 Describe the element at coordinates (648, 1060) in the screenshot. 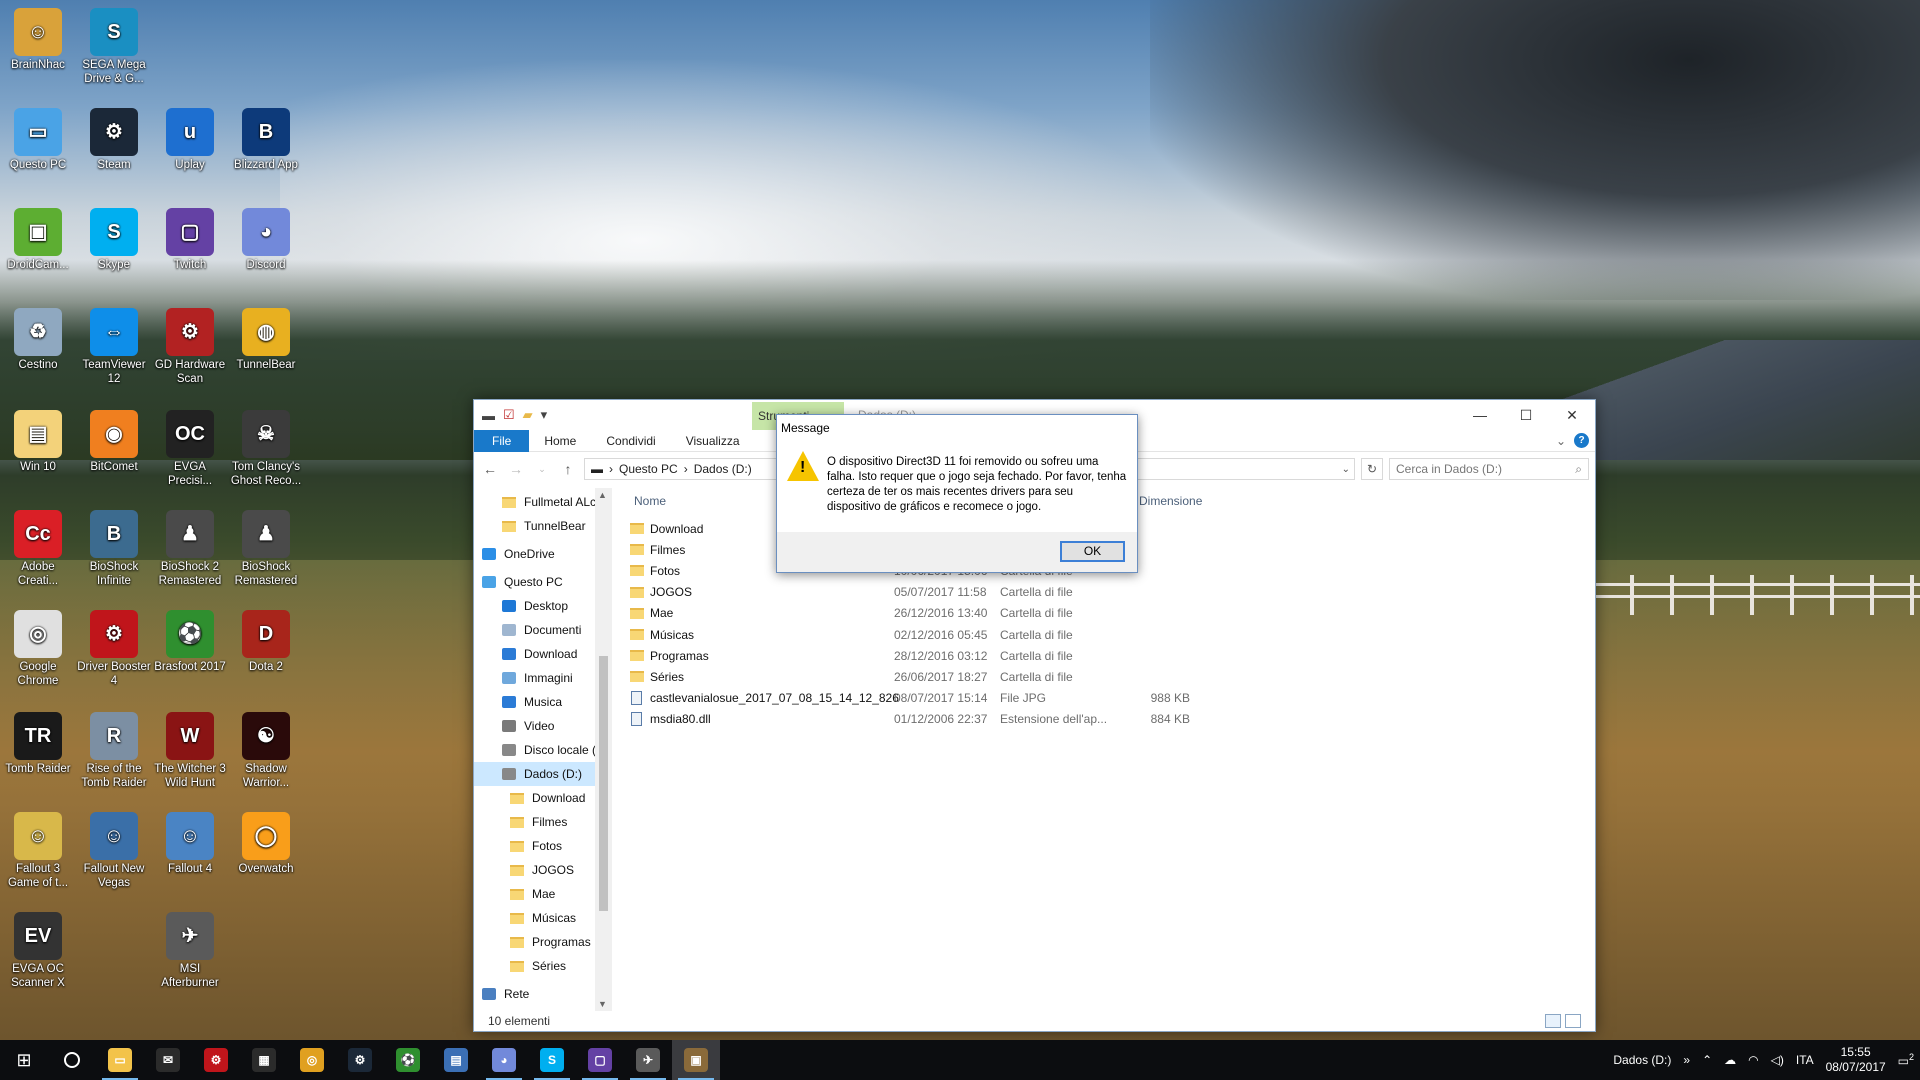

I see `taskbar-msi-afterburner: ✈` at that location.